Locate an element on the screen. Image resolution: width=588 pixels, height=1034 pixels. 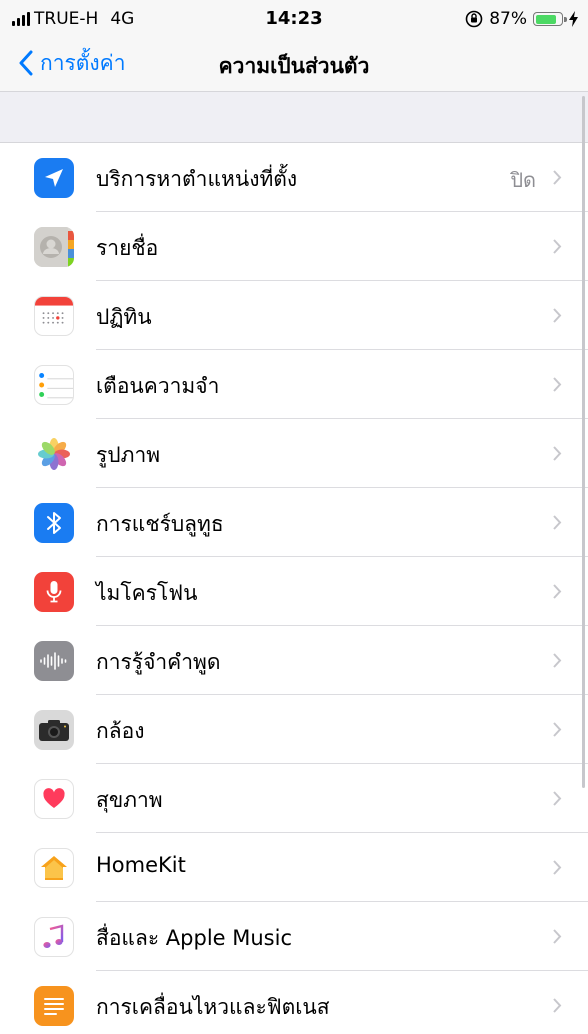
battery-percent: 87% is located at coordinates (508, 19).